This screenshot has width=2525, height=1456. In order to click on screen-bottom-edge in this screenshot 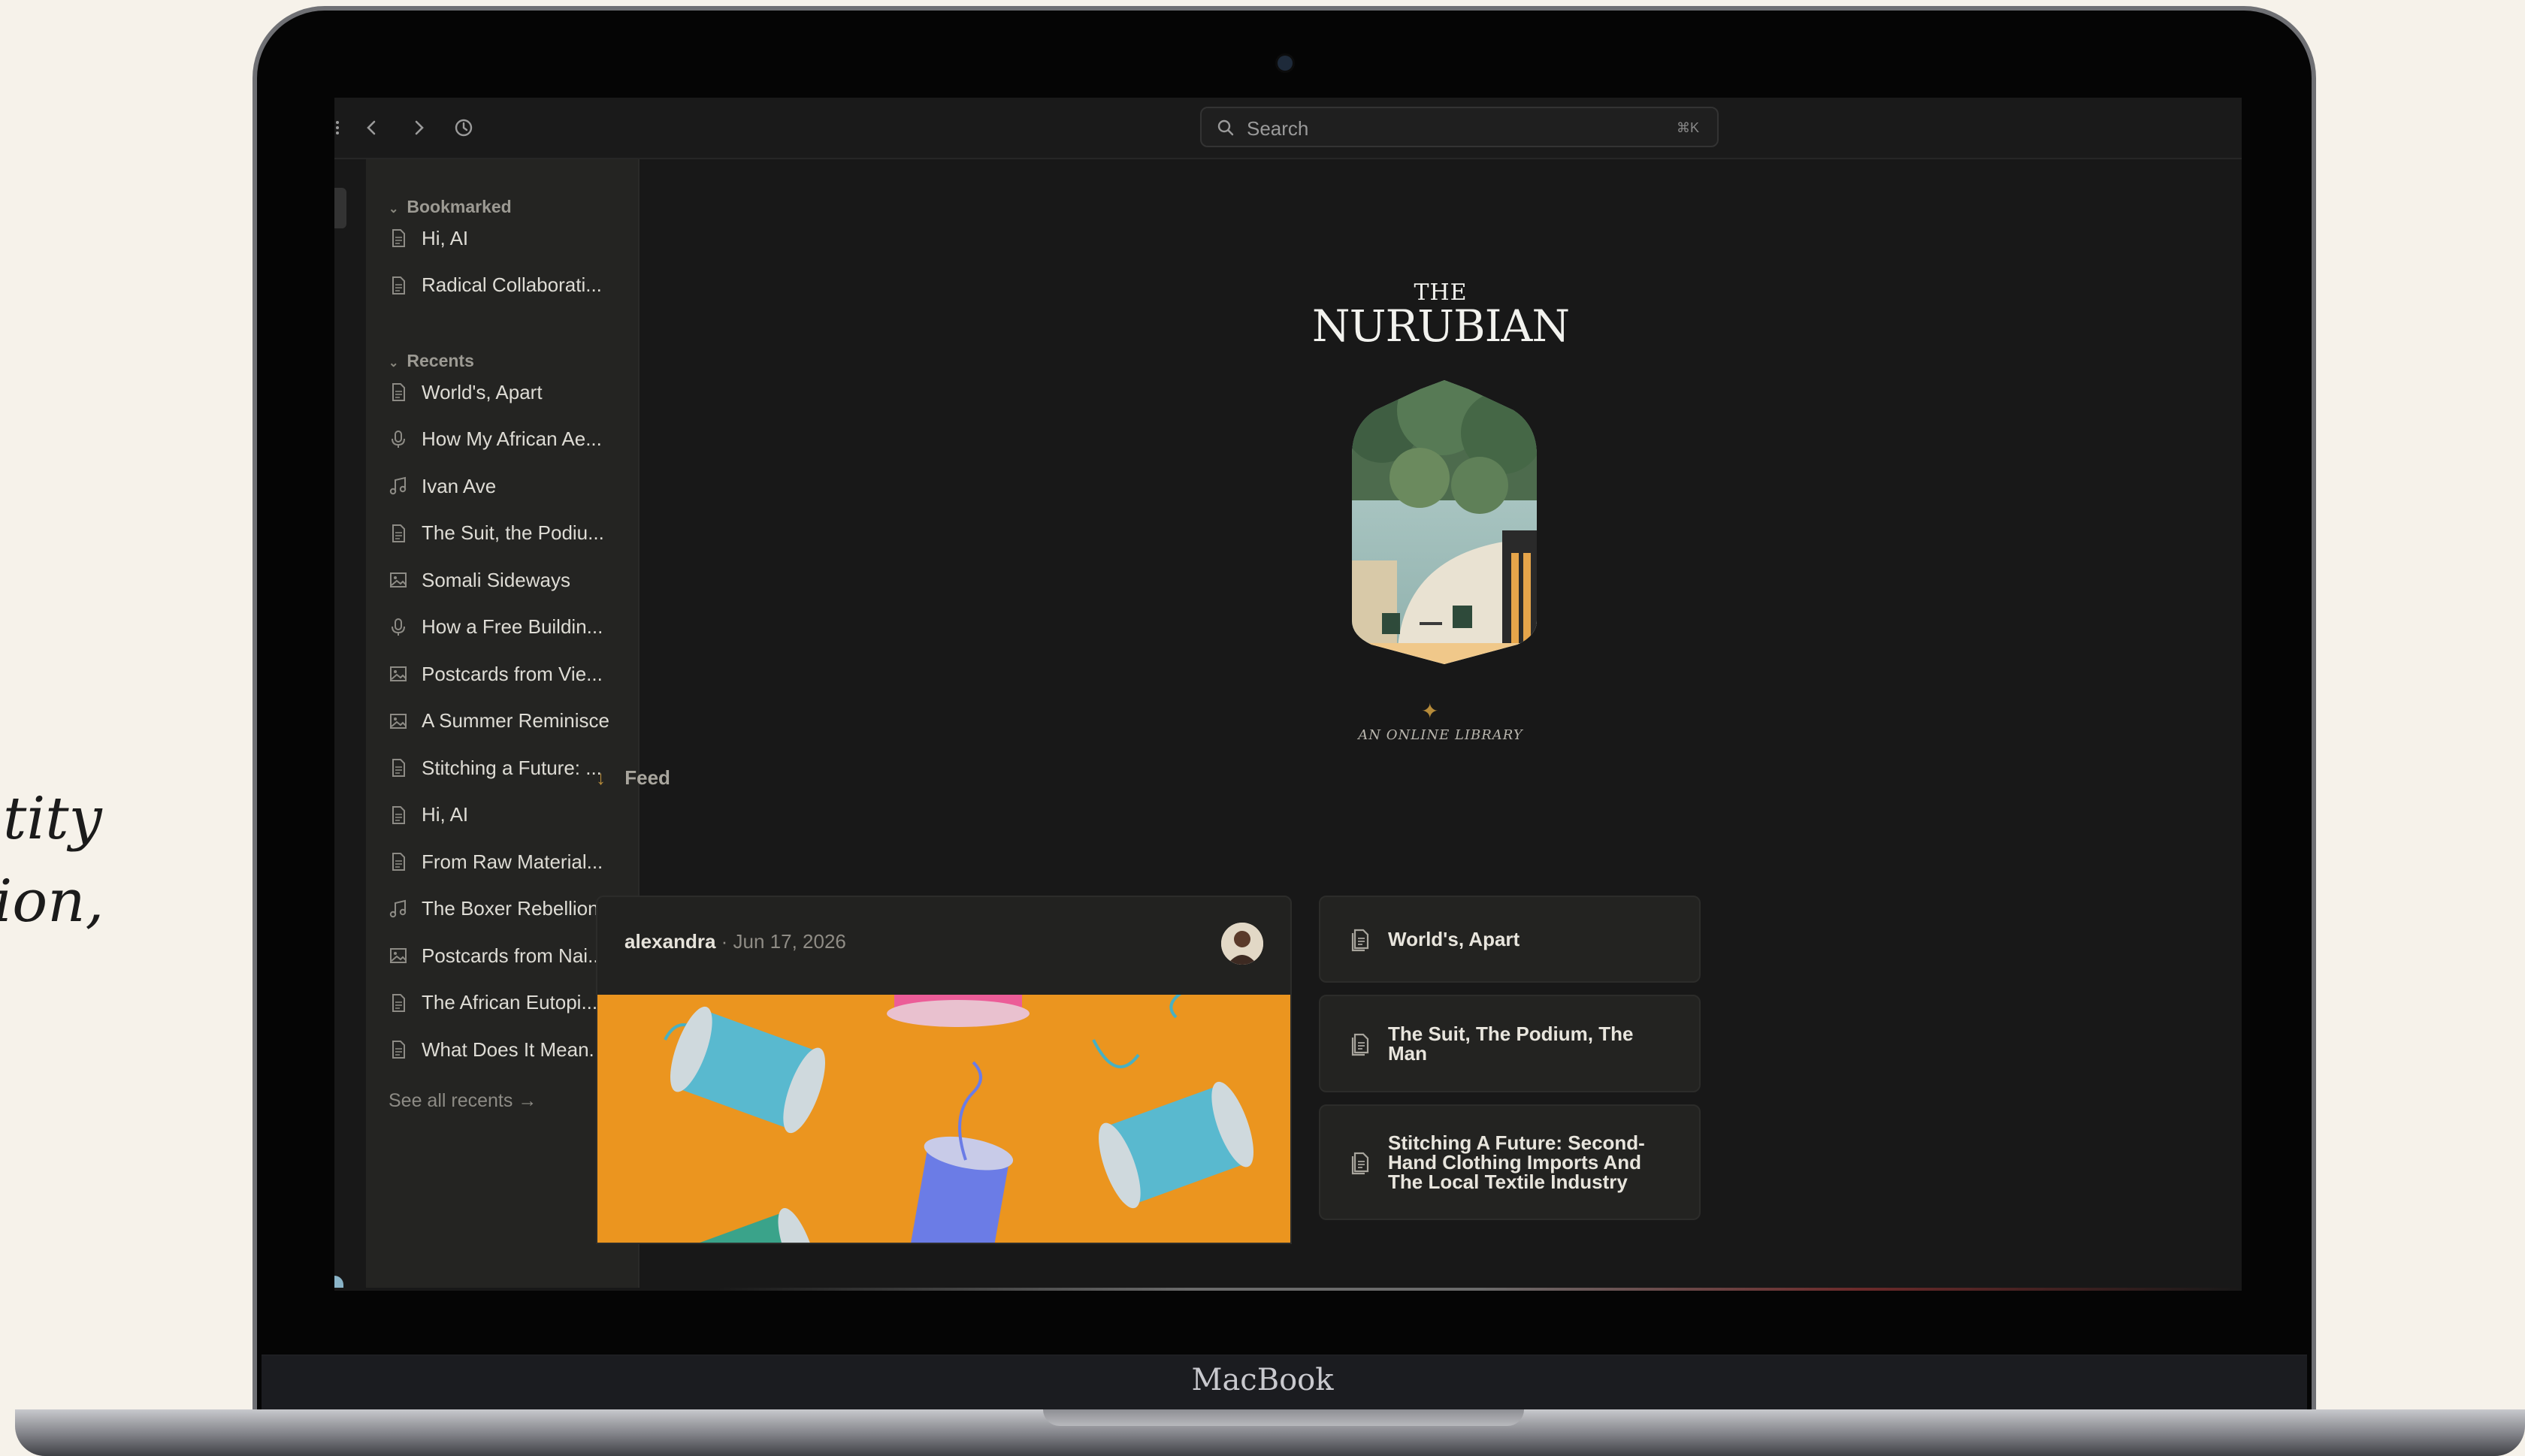, I will do `click(1288, 1289)`.